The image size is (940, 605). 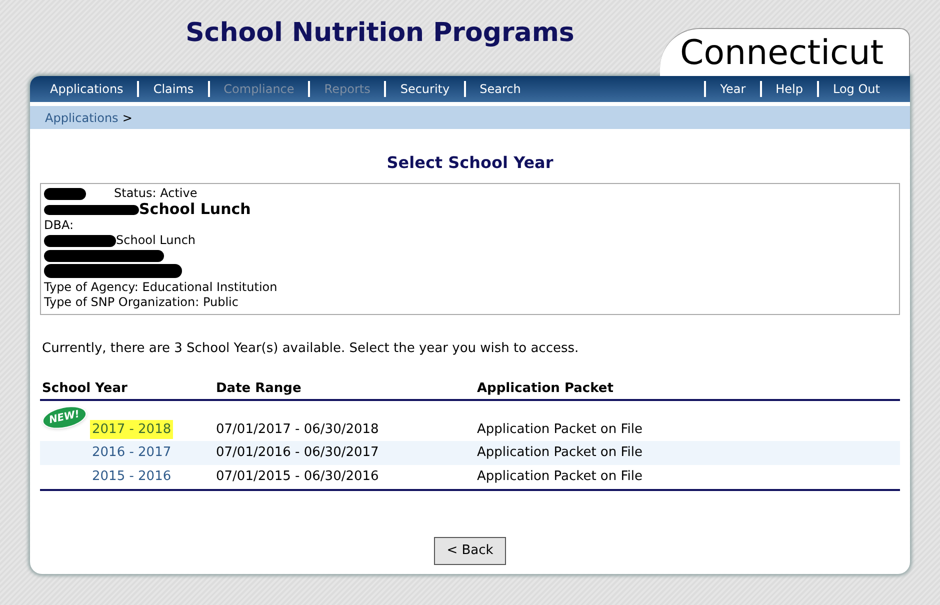 I want to click on nav-link: Applications, so click(x=87, y=89).